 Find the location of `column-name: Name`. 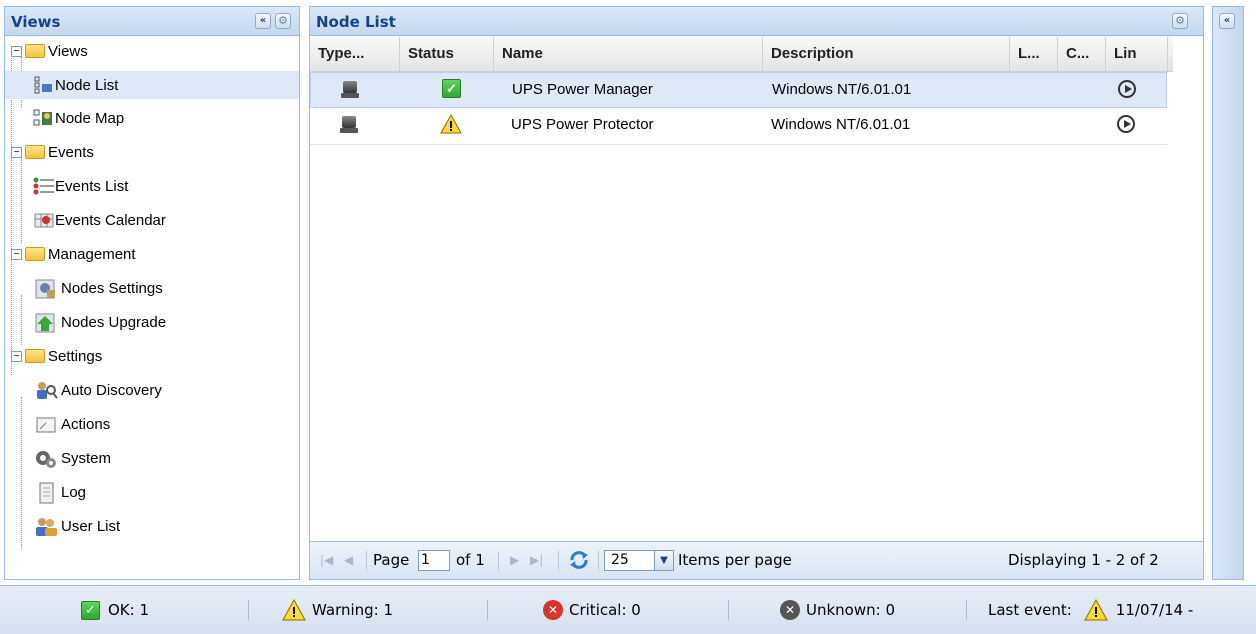

column-name: Name is located at coordinates (628, 54).